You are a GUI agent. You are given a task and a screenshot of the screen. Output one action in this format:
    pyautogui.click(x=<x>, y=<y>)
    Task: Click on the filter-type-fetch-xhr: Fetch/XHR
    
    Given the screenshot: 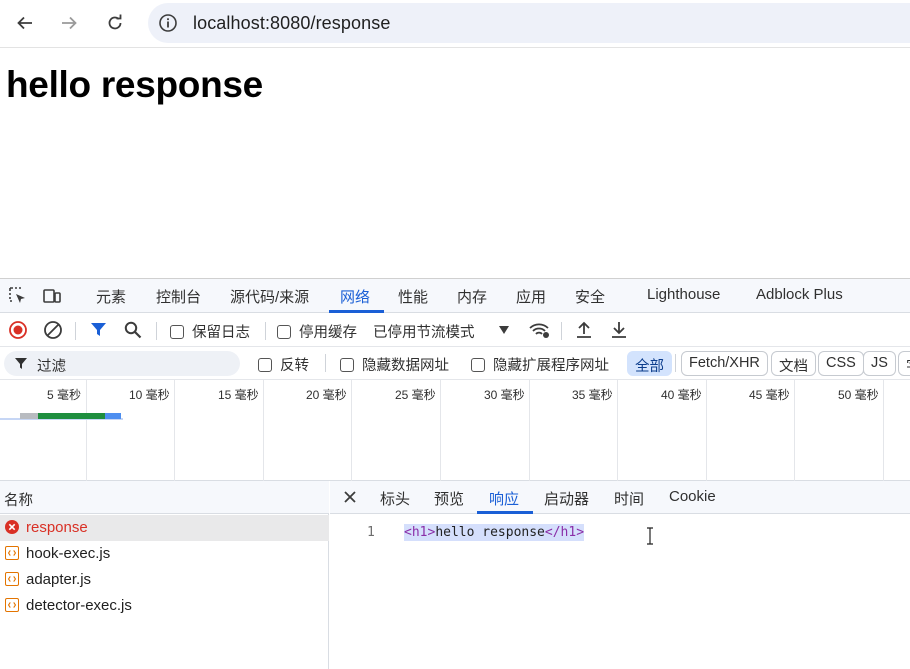 What is the action you would take?
    pyautogui.click(x=724, y=363)
    